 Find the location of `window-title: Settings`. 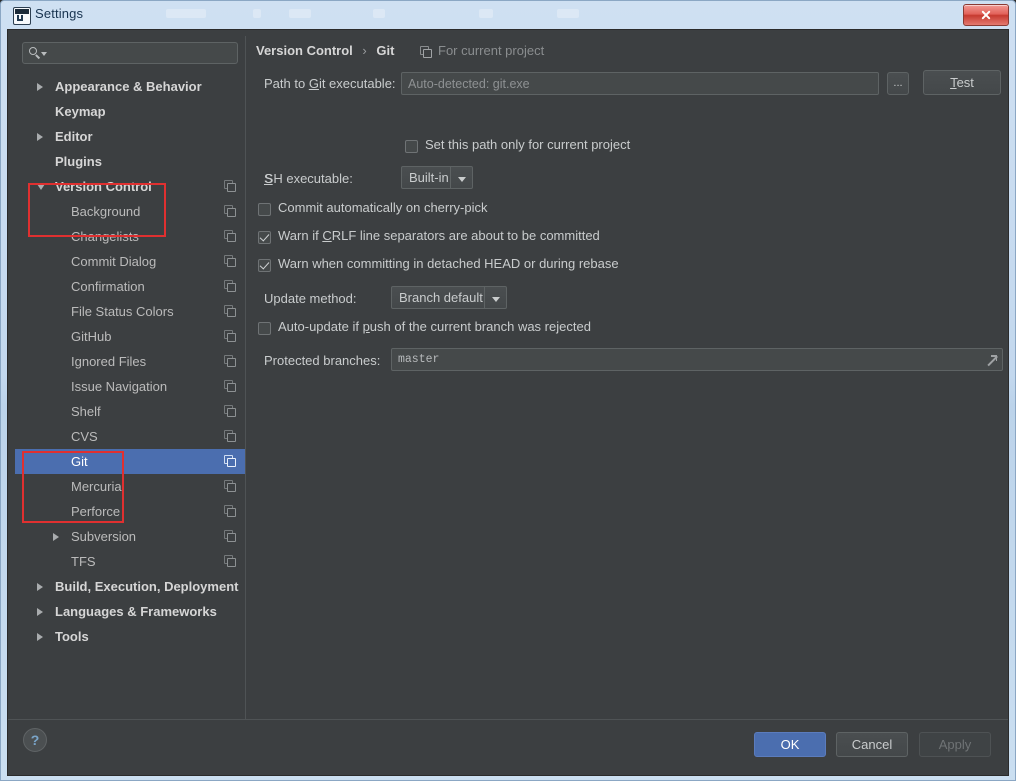

window-title: Settings is located at coordinates (59, 13).